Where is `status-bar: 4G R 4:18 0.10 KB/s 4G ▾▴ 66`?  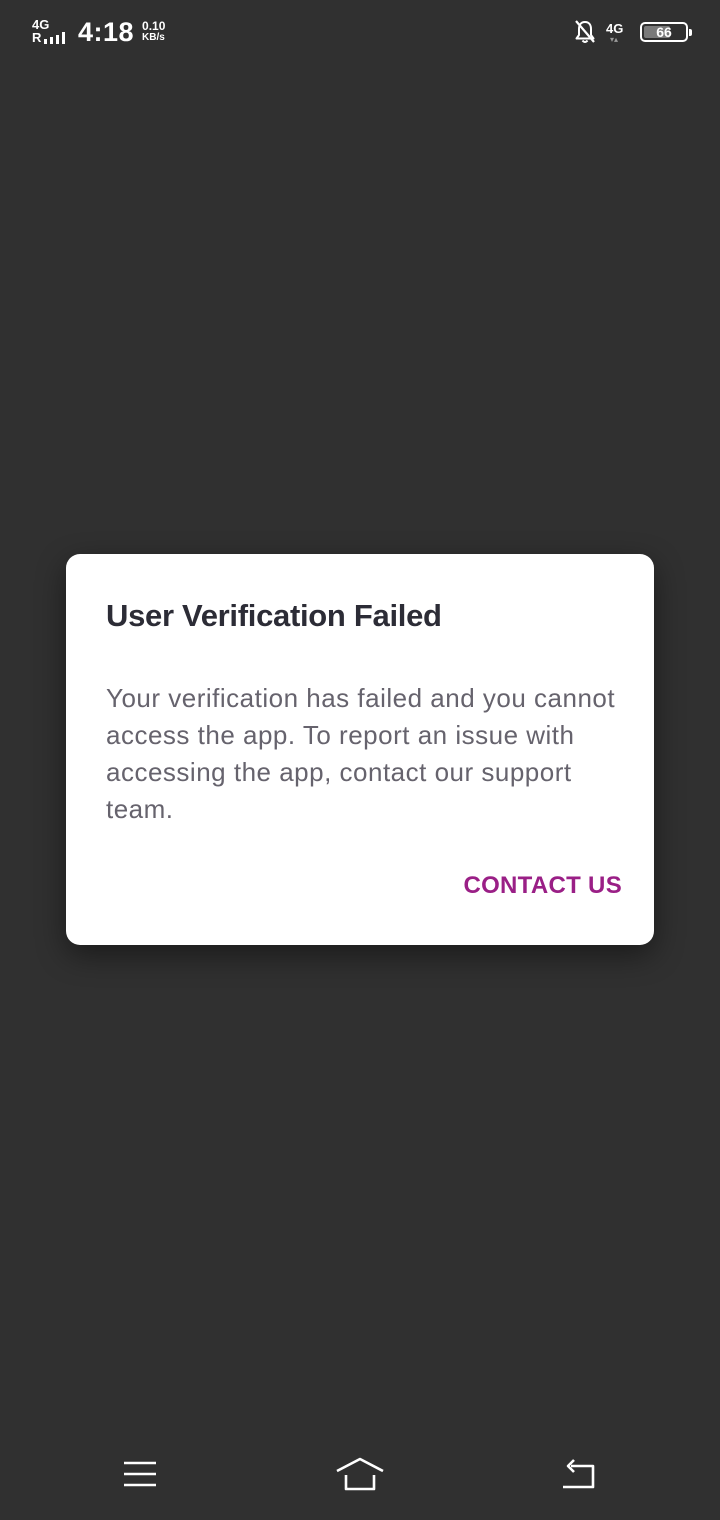 status-bar: 4G R 4:18 0.10 KB/s 4G ▾▴ 66 is located at coordinates (360, 32).